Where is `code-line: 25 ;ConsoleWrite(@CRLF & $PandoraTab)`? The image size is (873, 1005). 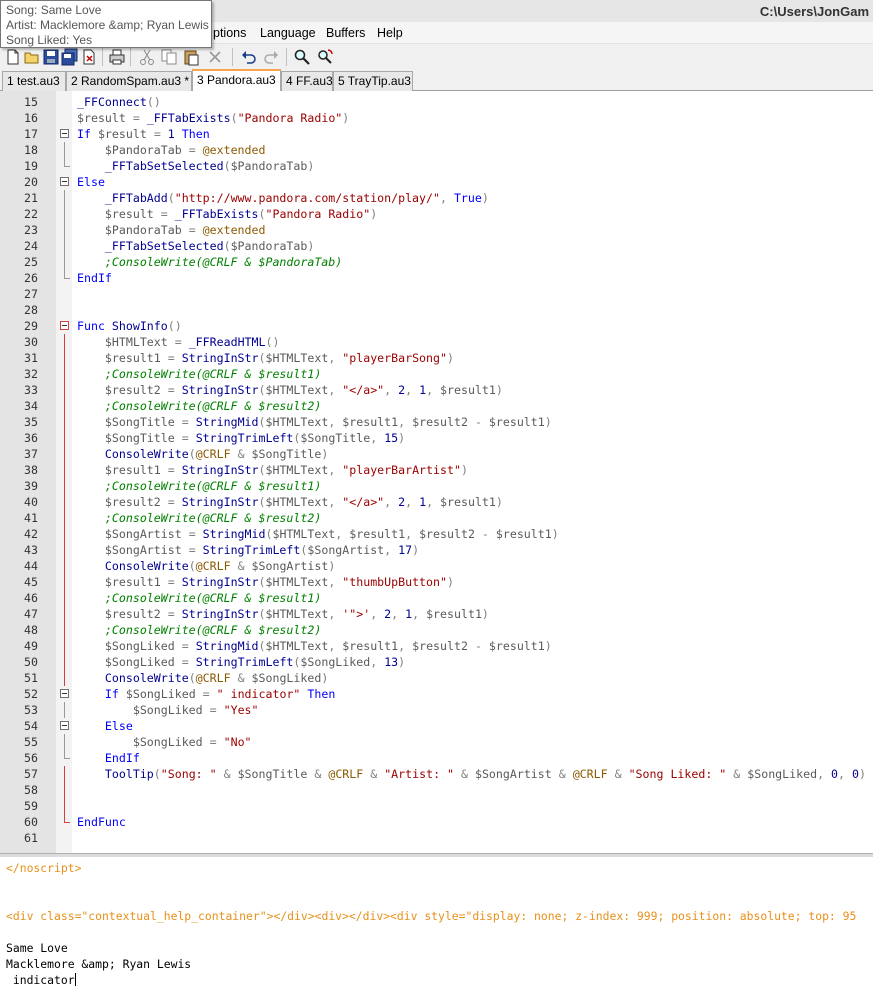 code-line: 25 ;ConsoleWrite(@CRLF & $PandoraTab) is located at coordinates (436, 262).